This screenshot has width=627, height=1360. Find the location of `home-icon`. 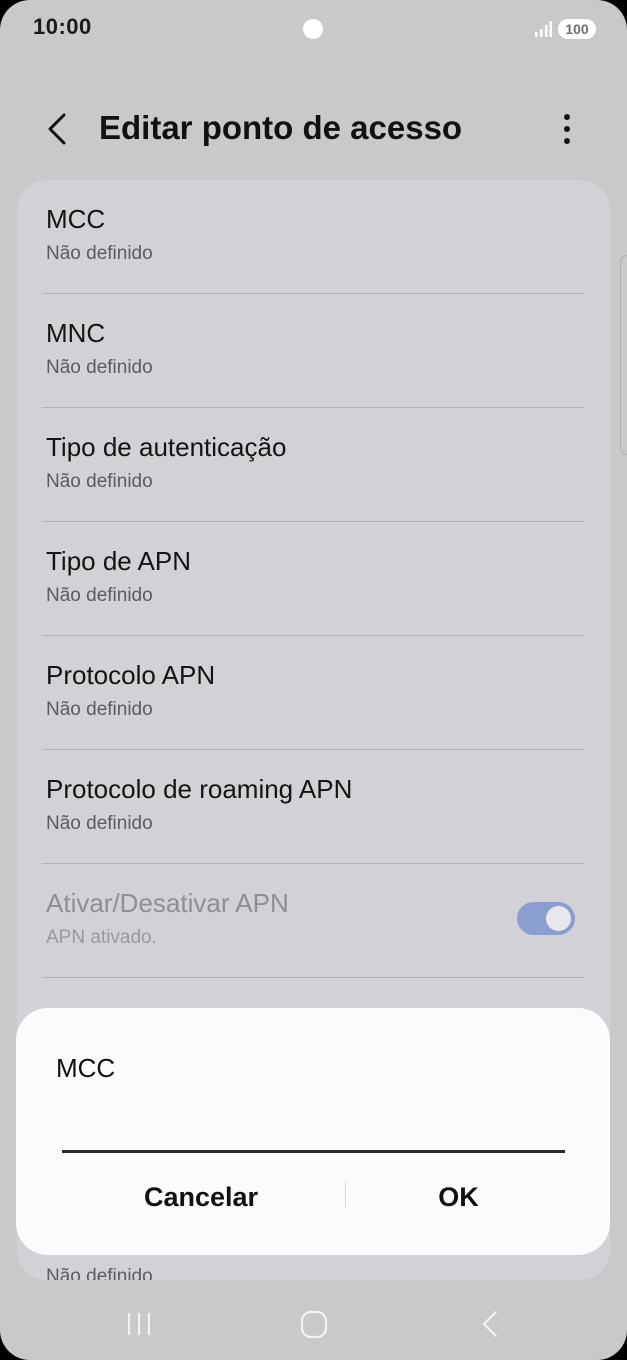

home-icon is located at coordinates (314, 1324).